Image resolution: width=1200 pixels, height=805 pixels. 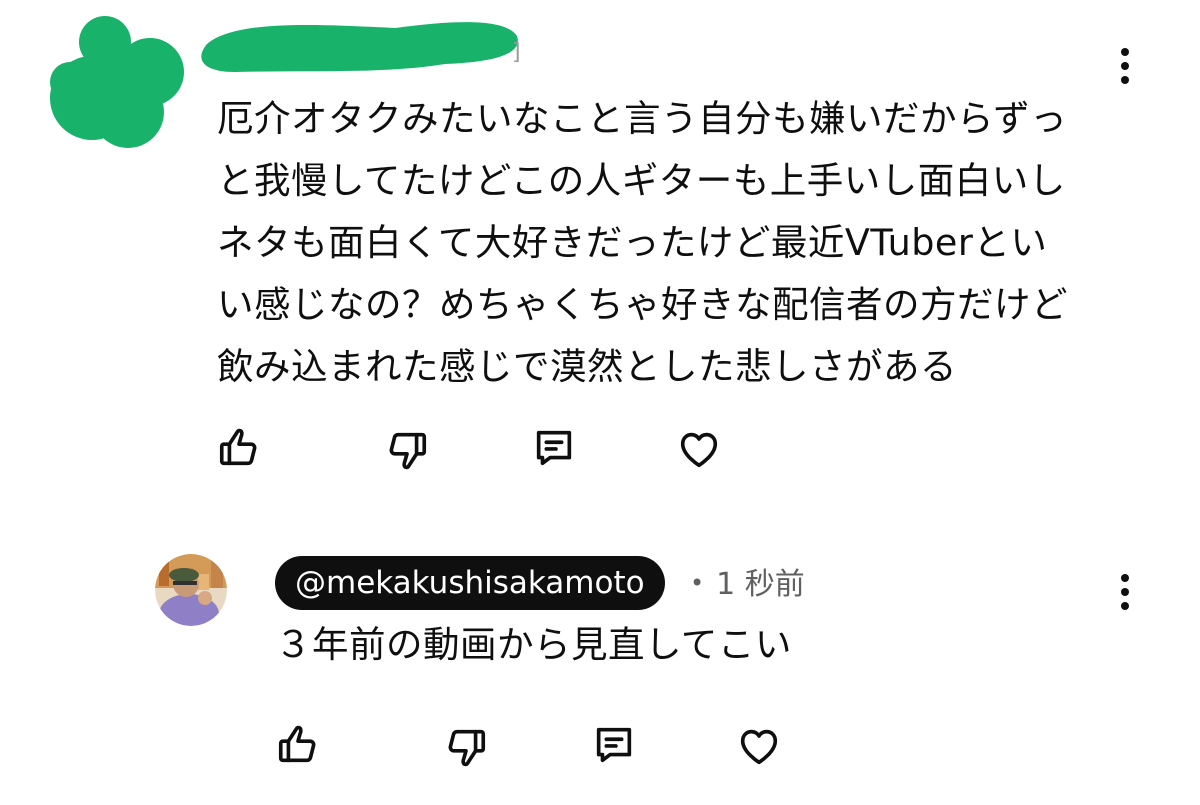 What do you see at coordinates (1125, 592) in the screenshot?
I see `reply-more-options-icon` at bounding box center [1125, 592].